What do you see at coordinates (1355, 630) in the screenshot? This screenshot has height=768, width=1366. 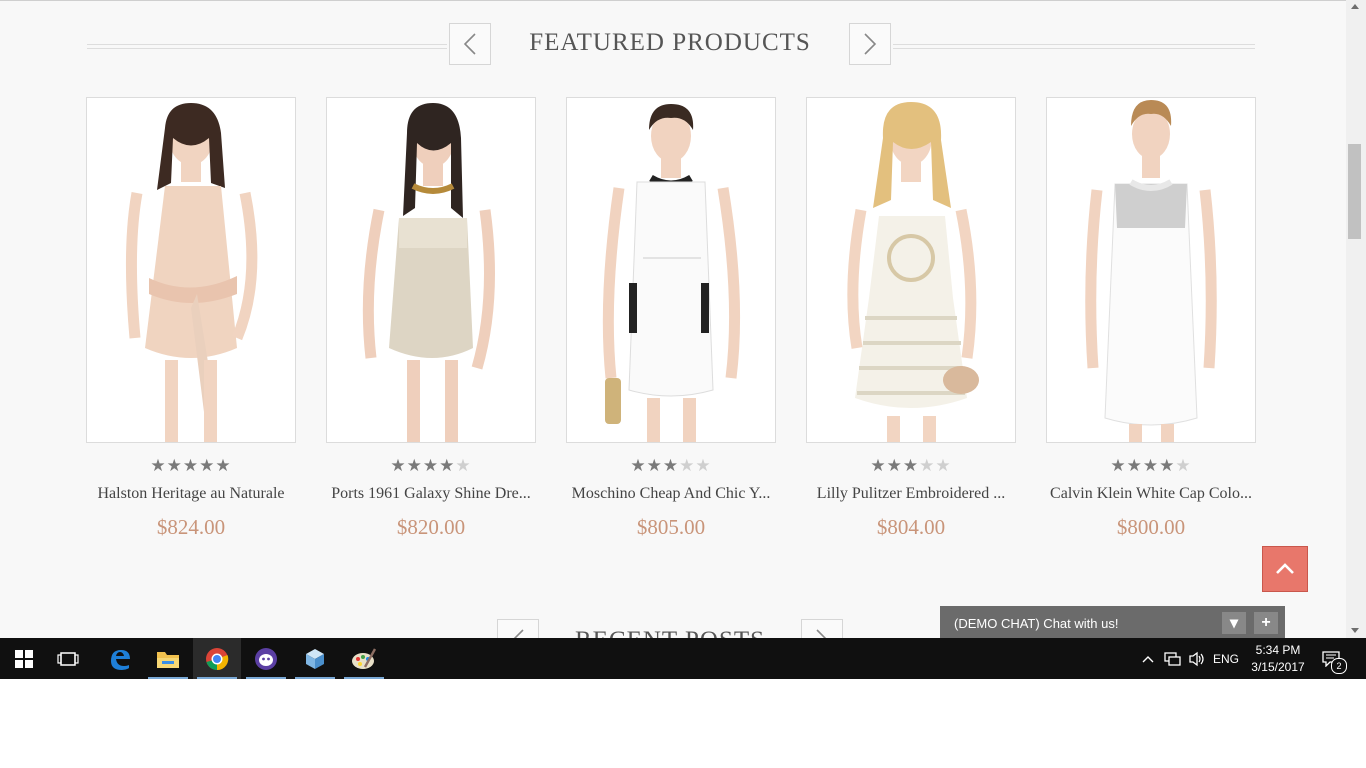 I see `scroll-down-arrow-icon` at bounding box center [1355, 630].